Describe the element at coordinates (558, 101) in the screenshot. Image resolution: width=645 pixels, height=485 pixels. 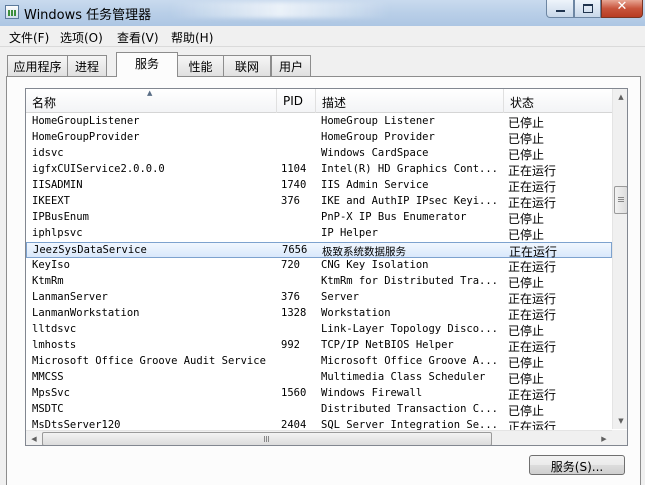
I see `column-header-status: 状态` at that location.